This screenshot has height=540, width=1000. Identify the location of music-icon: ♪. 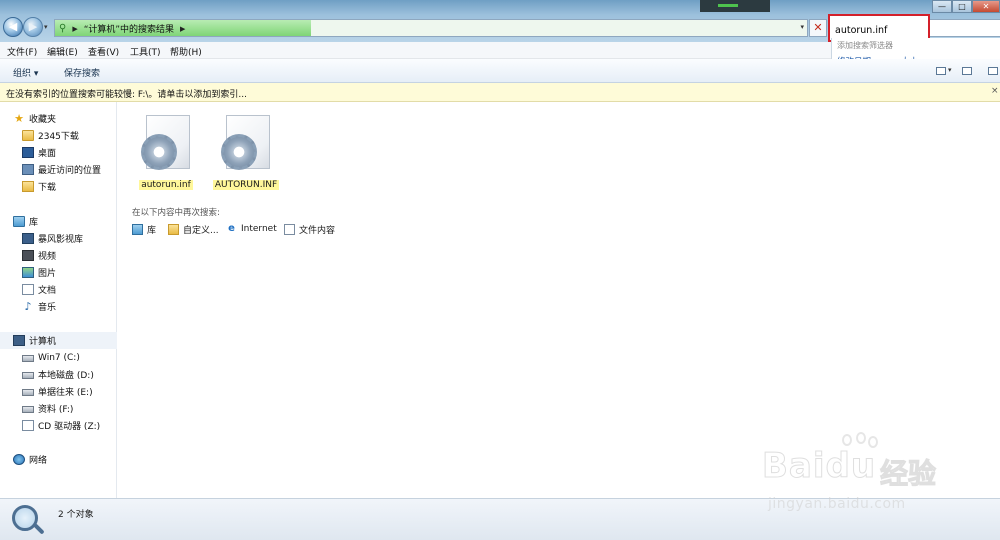
(28, 306).